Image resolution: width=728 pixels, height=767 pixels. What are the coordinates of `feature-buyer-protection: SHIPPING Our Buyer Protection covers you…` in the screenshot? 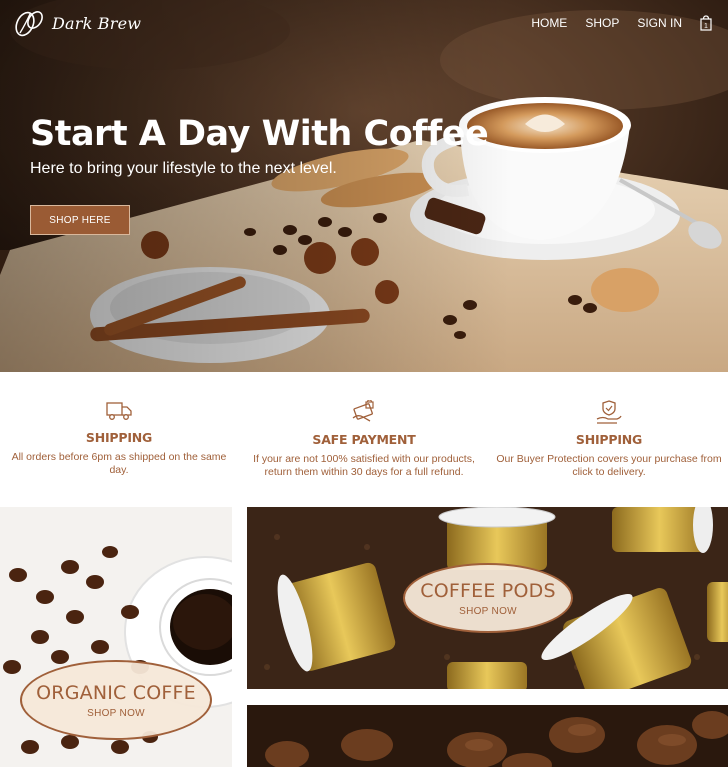 It's located at (609, 439).